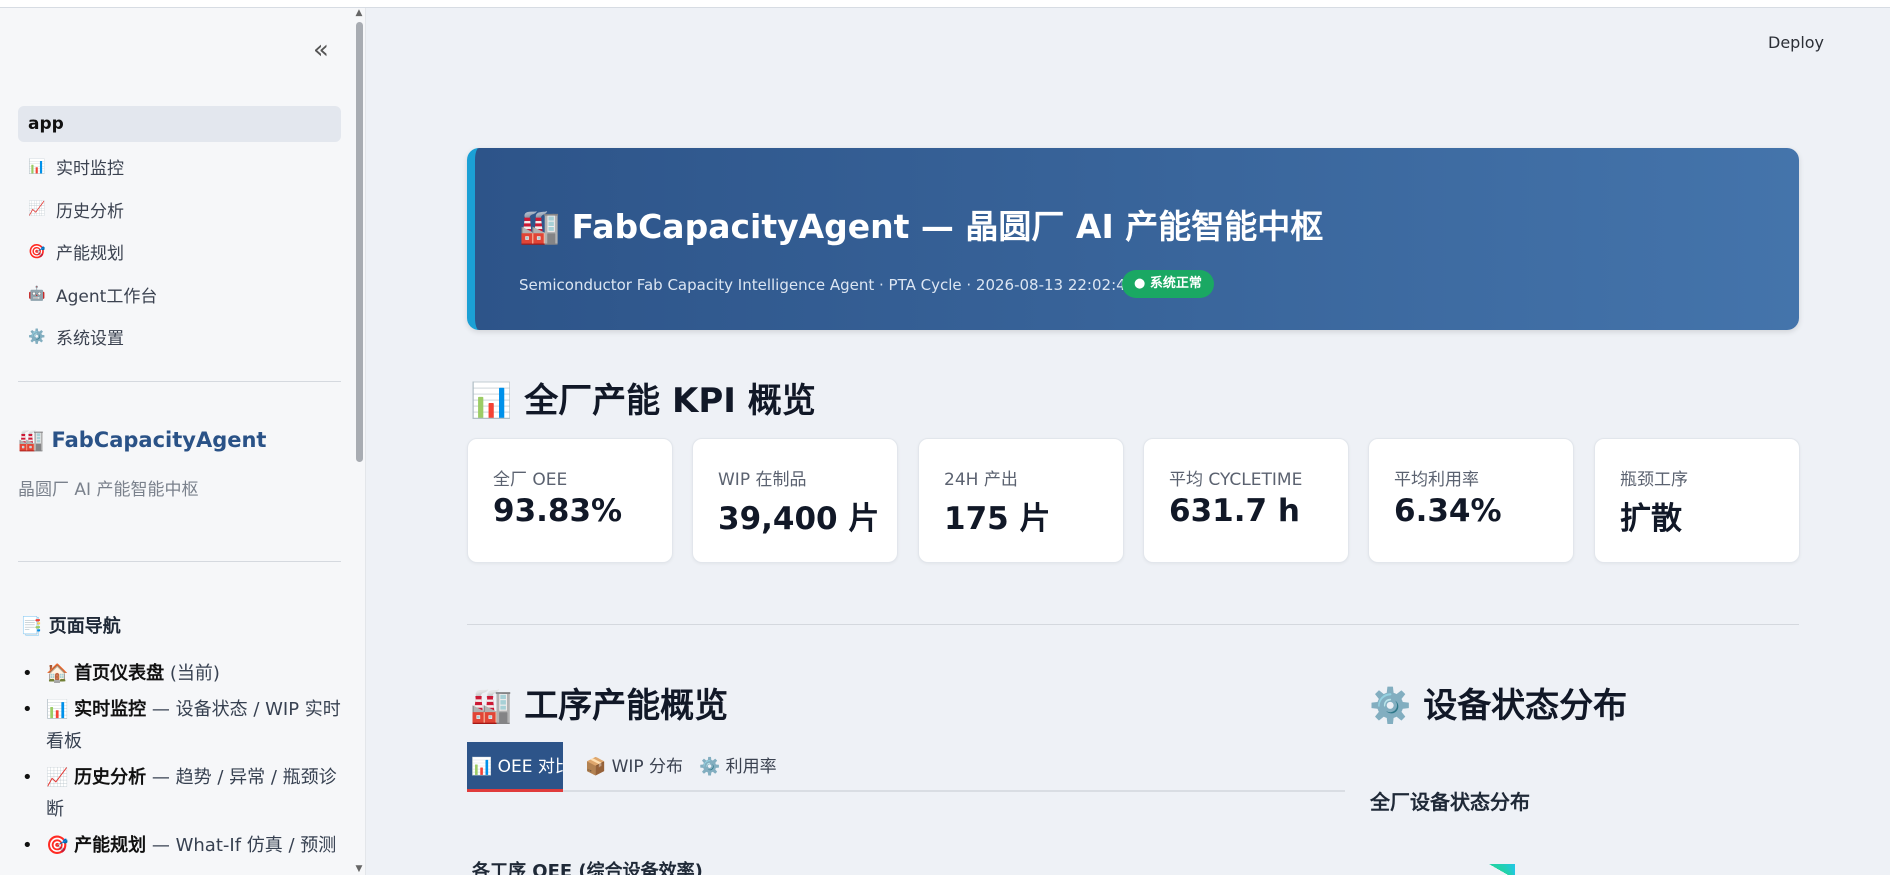 Image resolution: width=1890 pixels, height=875 pixels. Describe the element at coordinates (738, 767) in the screenshot. I see `tab-utilization: ⚙️ 利用率` at that location.